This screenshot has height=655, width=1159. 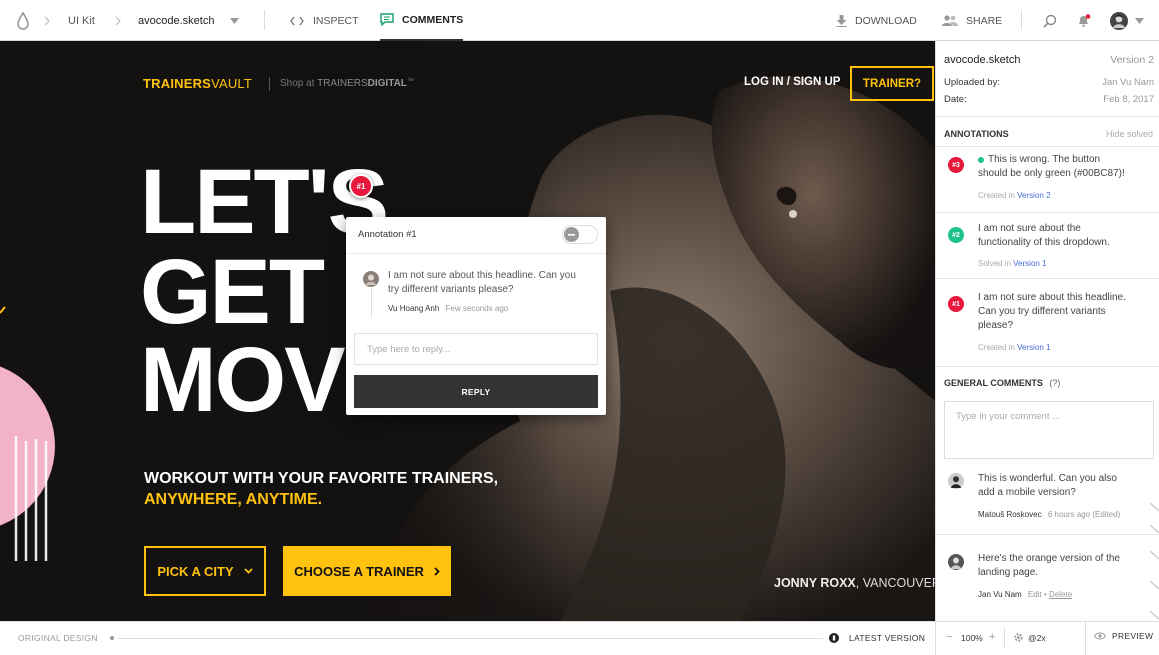 What do you see at coordinates (815, 583) in the screenshot?
I see `caption-name: JONNY ROXX` at bounding box center [815, 583].